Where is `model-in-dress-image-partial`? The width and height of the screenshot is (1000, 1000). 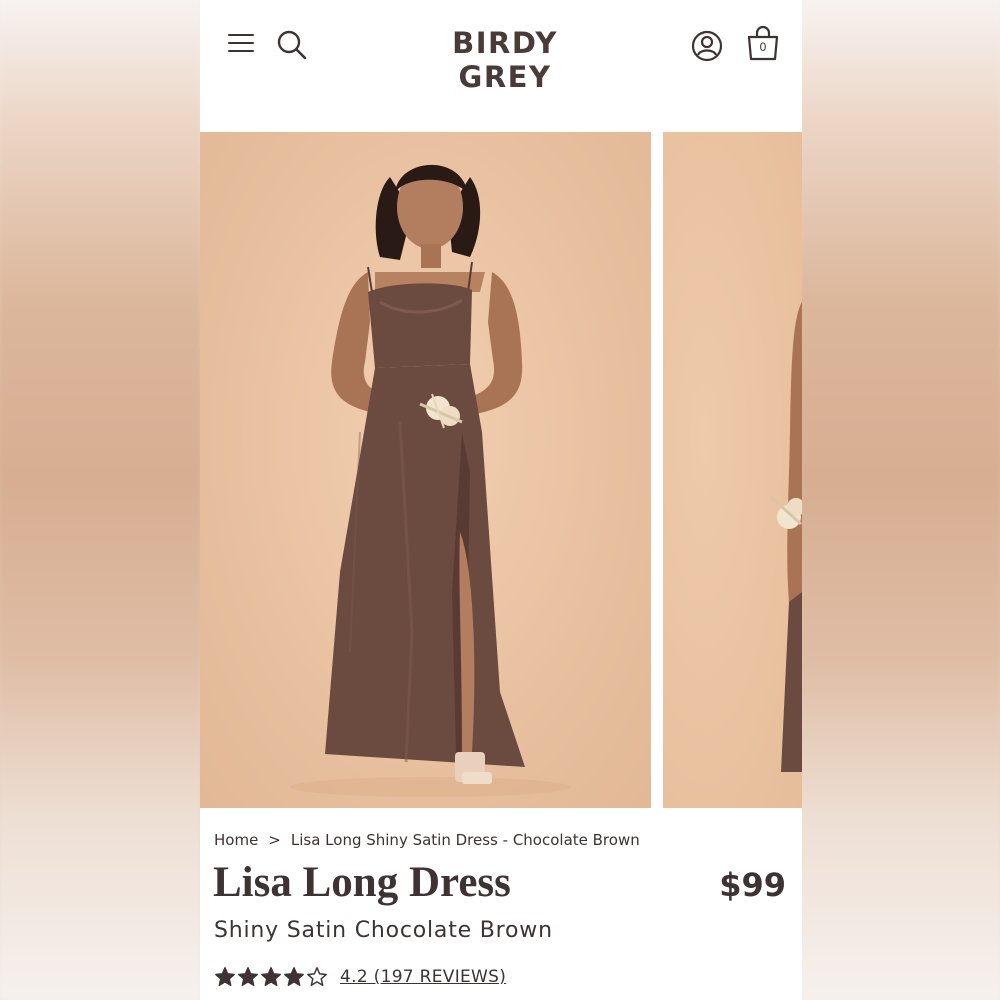
model-in-dress-image-partial is located at coordinates (785, 537).